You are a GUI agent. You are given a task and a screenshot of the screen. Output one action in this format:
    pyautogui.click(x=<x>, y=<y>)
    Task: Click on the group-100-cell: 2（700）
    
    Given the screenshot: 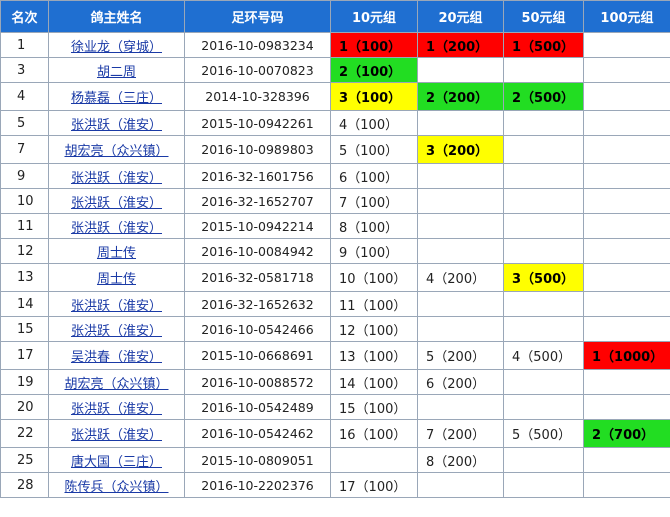 What is the action you would take?
    pyautogui.click(x=626, y=433)
    